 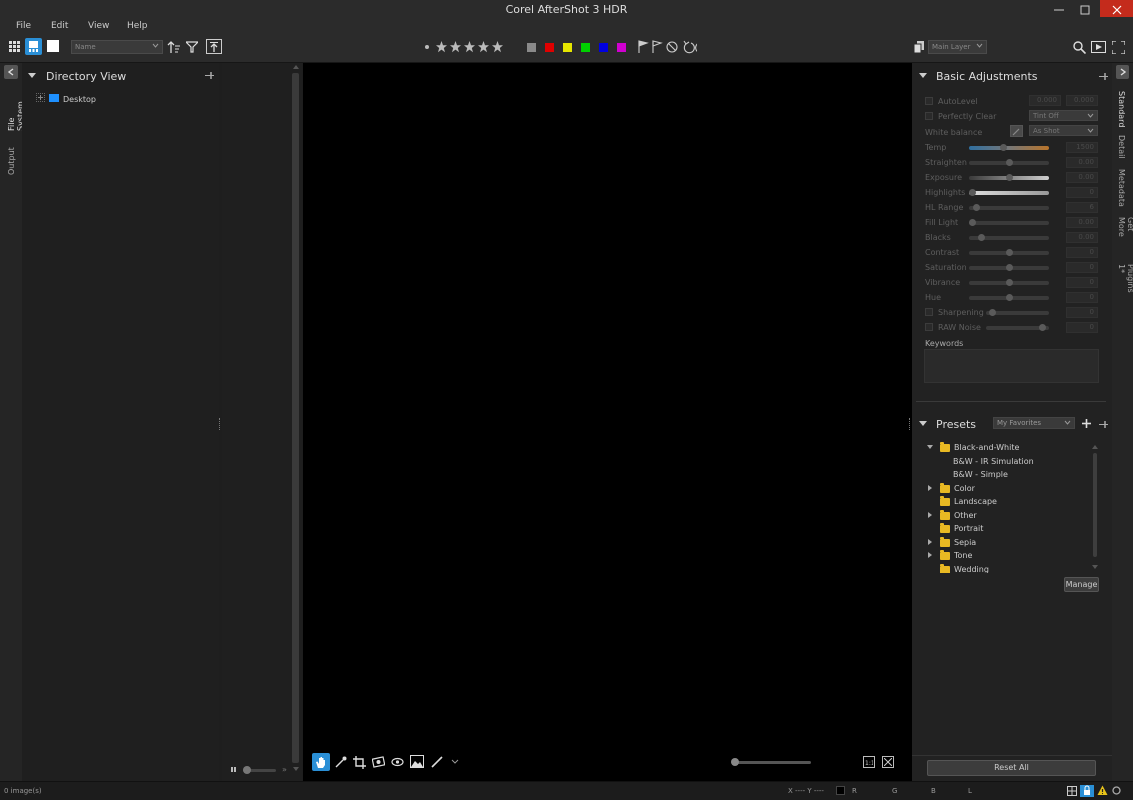 What do you see at coordinates (957, 47) in the screenshot?
I see `layer-dropdown: Main Layer` at bounding box center [957, 47].